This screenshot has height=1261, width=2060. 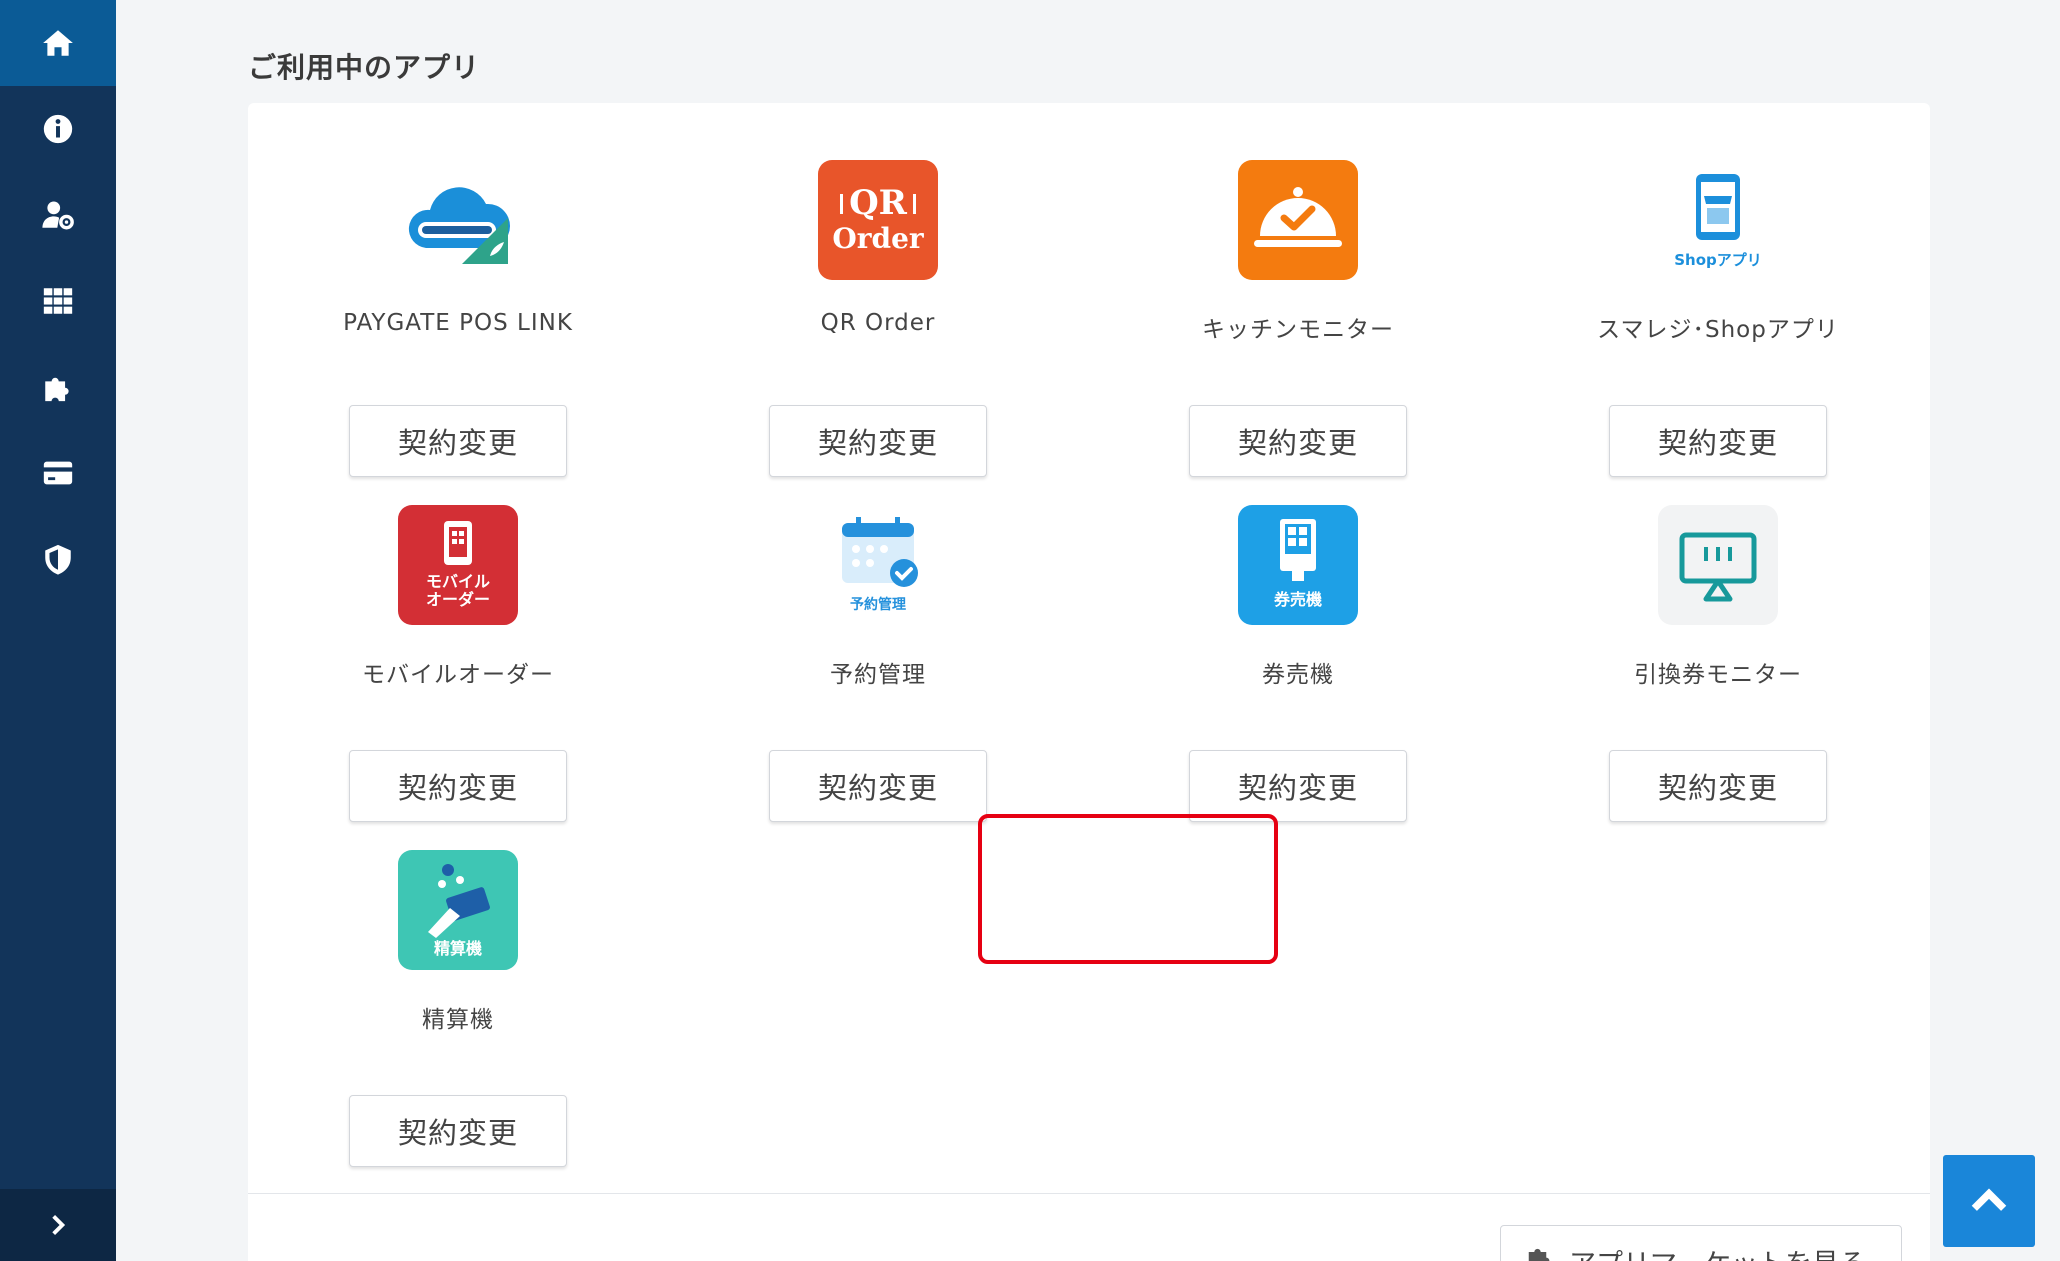 I want to click on apps-grid-icon, so click(x=58, y=301).